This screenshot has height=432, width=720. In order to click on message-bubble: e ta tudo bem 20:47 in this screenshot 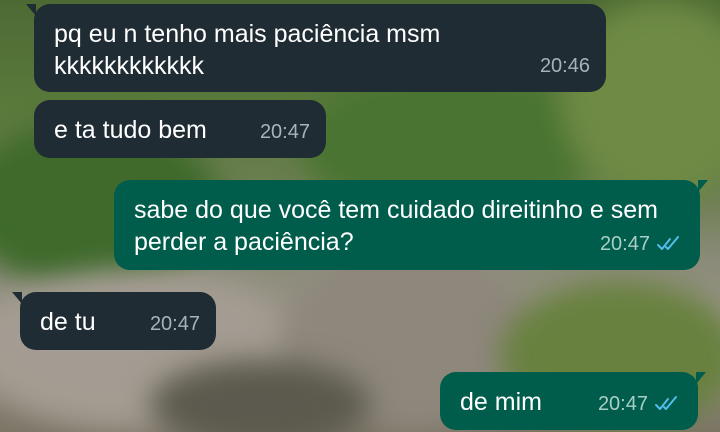, I will do `click(180, 129)`.